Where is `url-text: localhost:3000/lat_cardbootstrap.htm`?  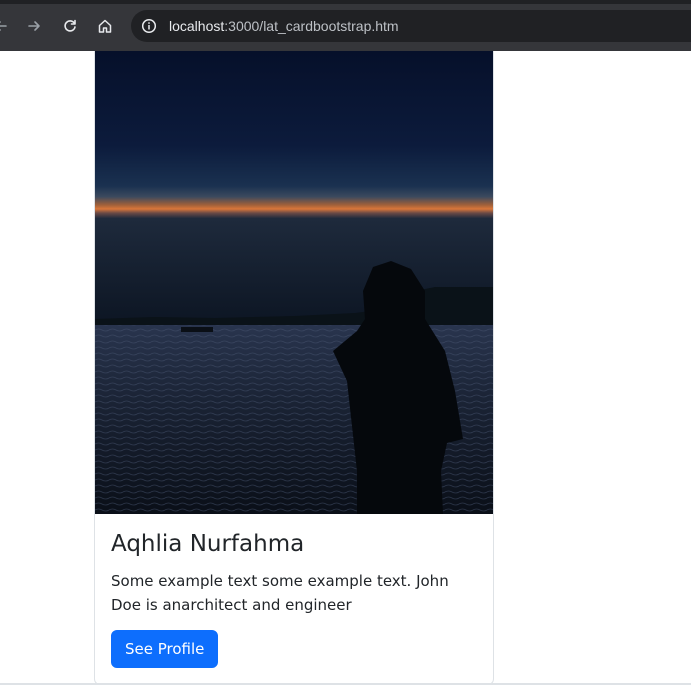 url-text: localhost:3000/lat_cardbootstrap.htm is located at coordinates (284, 26).